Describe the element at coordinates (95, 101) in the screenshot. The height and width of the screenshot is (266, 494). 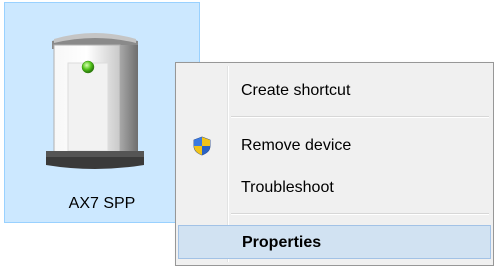
I see `speaker-device-icon` at that location.